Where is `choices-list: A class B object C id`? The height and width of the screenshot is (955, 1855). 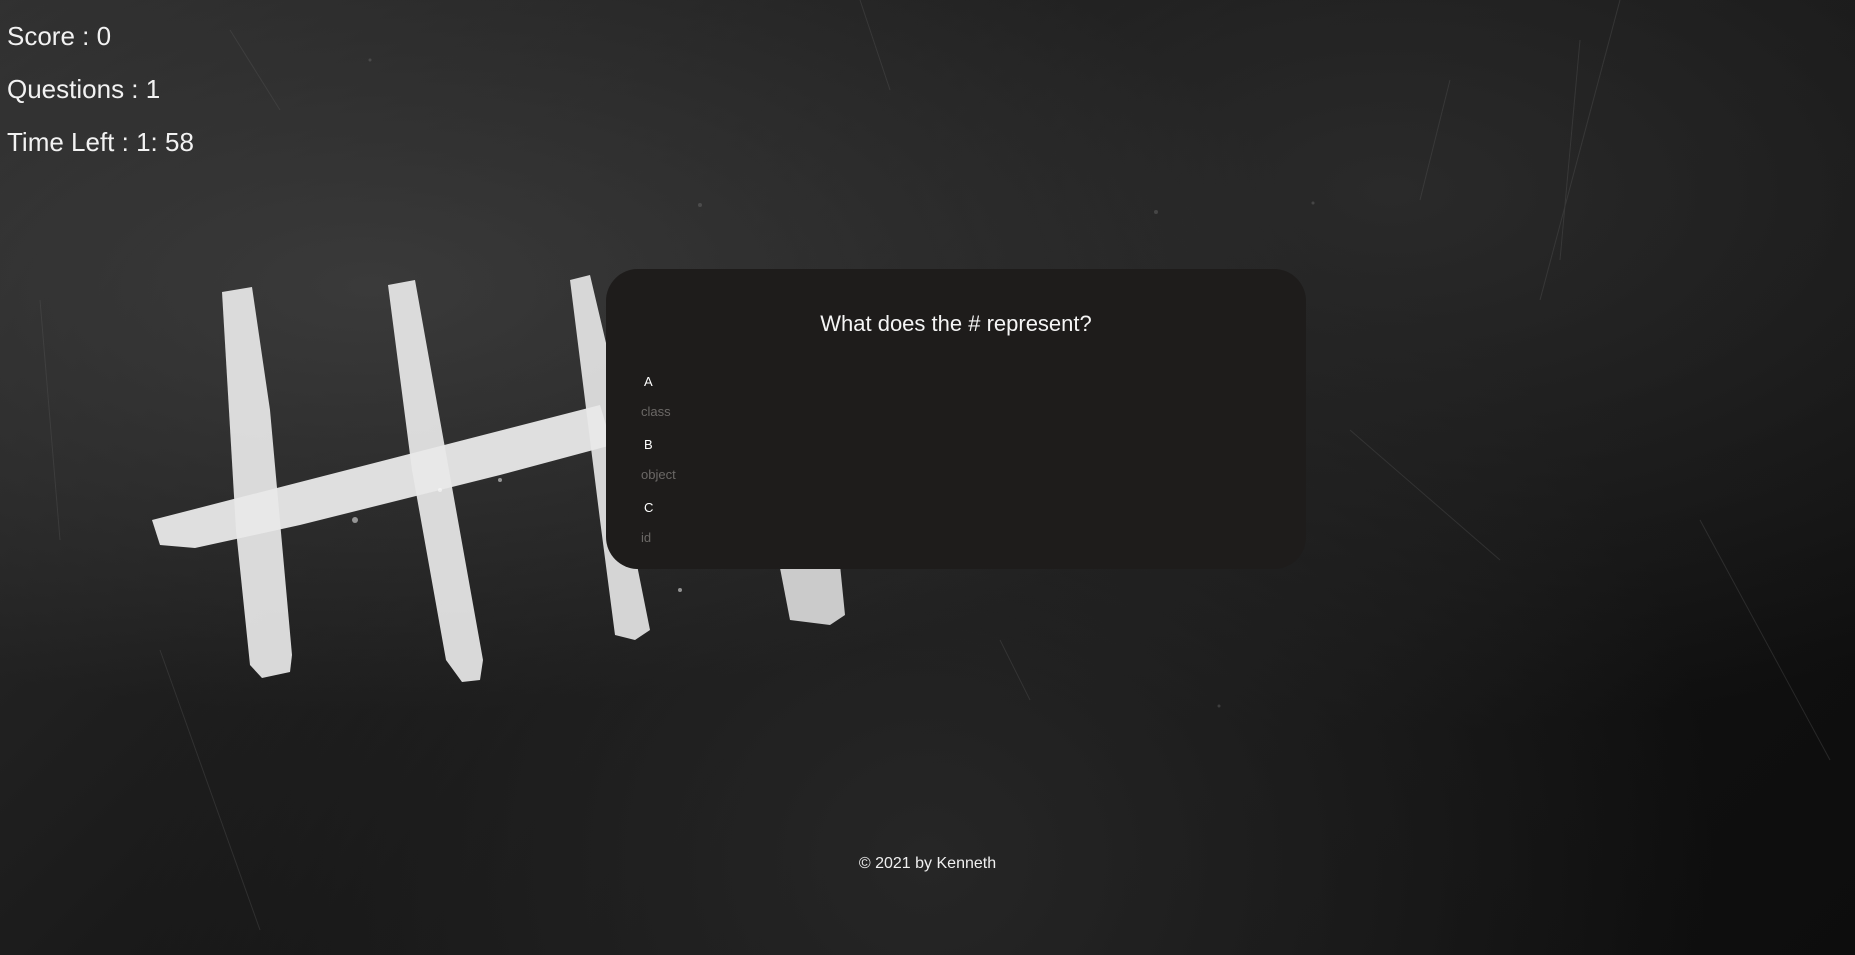 choices-list: A class B object C id is located at coordinates (658, 467).